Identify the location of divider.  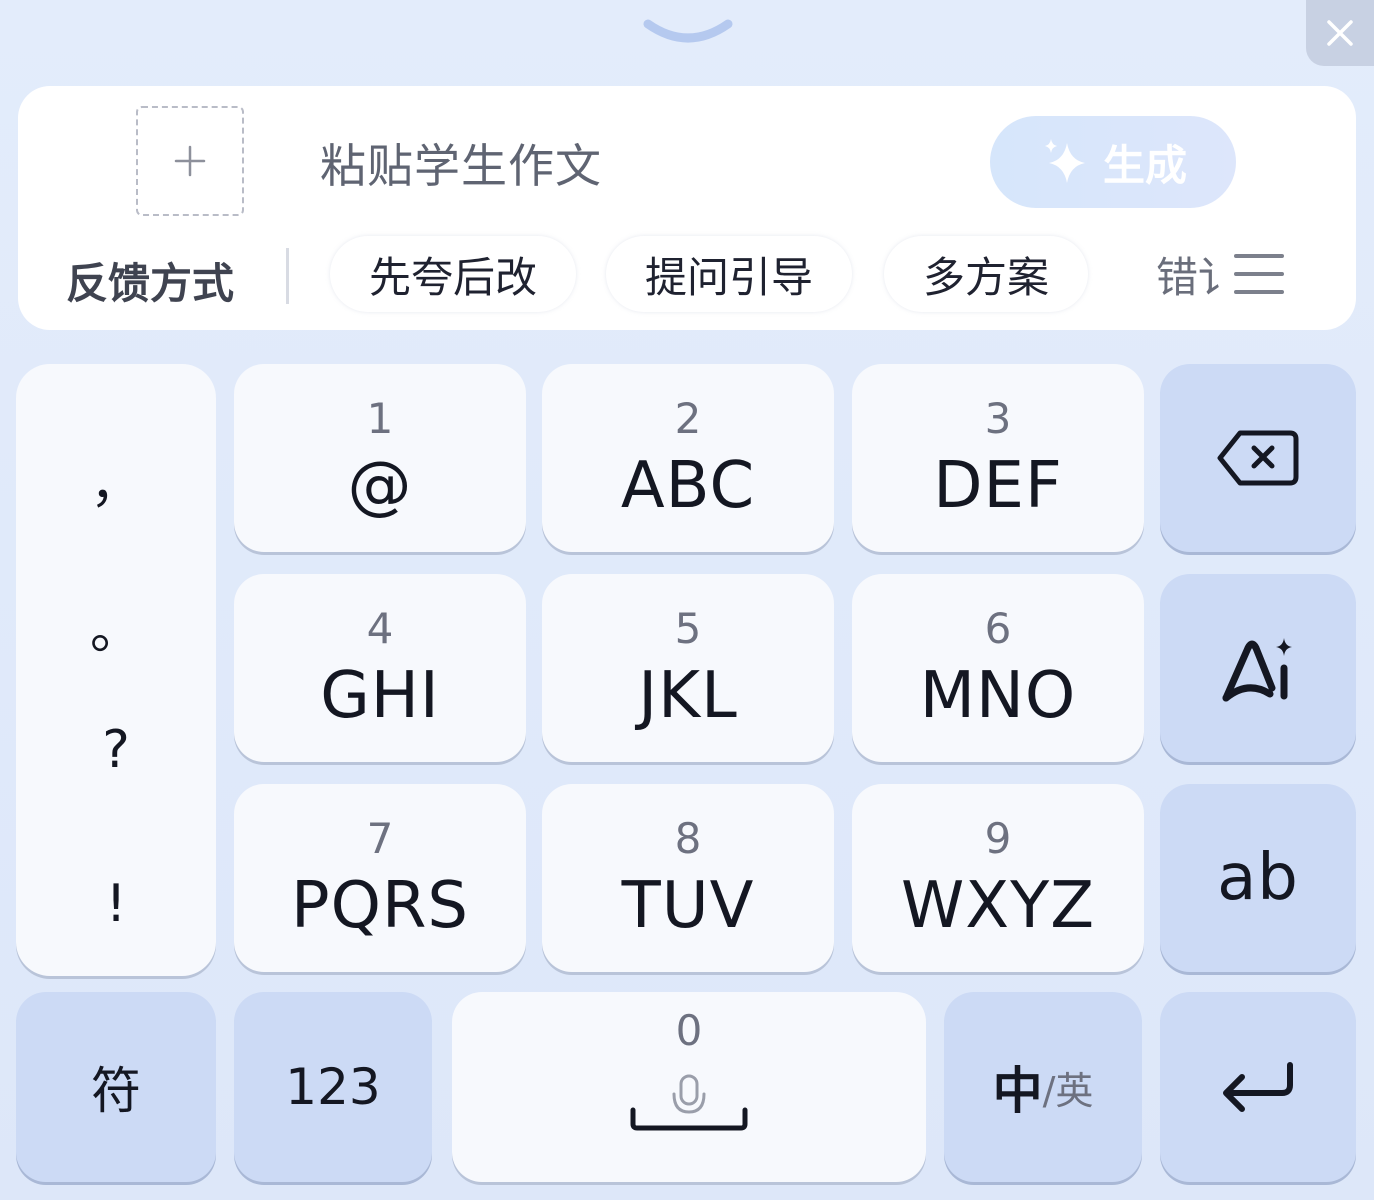
(287, 276).